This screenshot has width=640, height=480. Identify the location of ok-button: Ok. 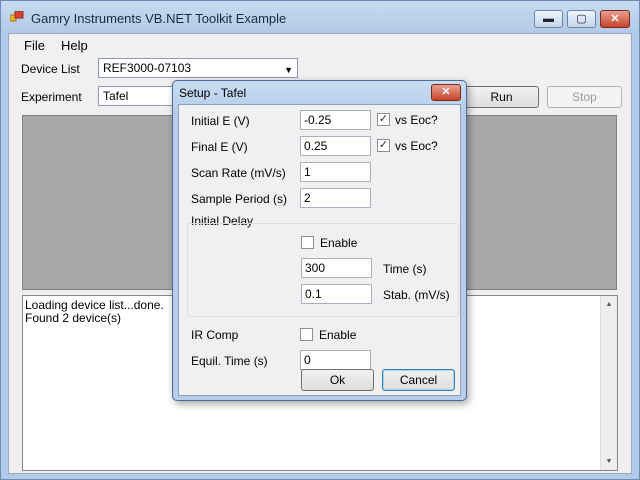
(337, 380).